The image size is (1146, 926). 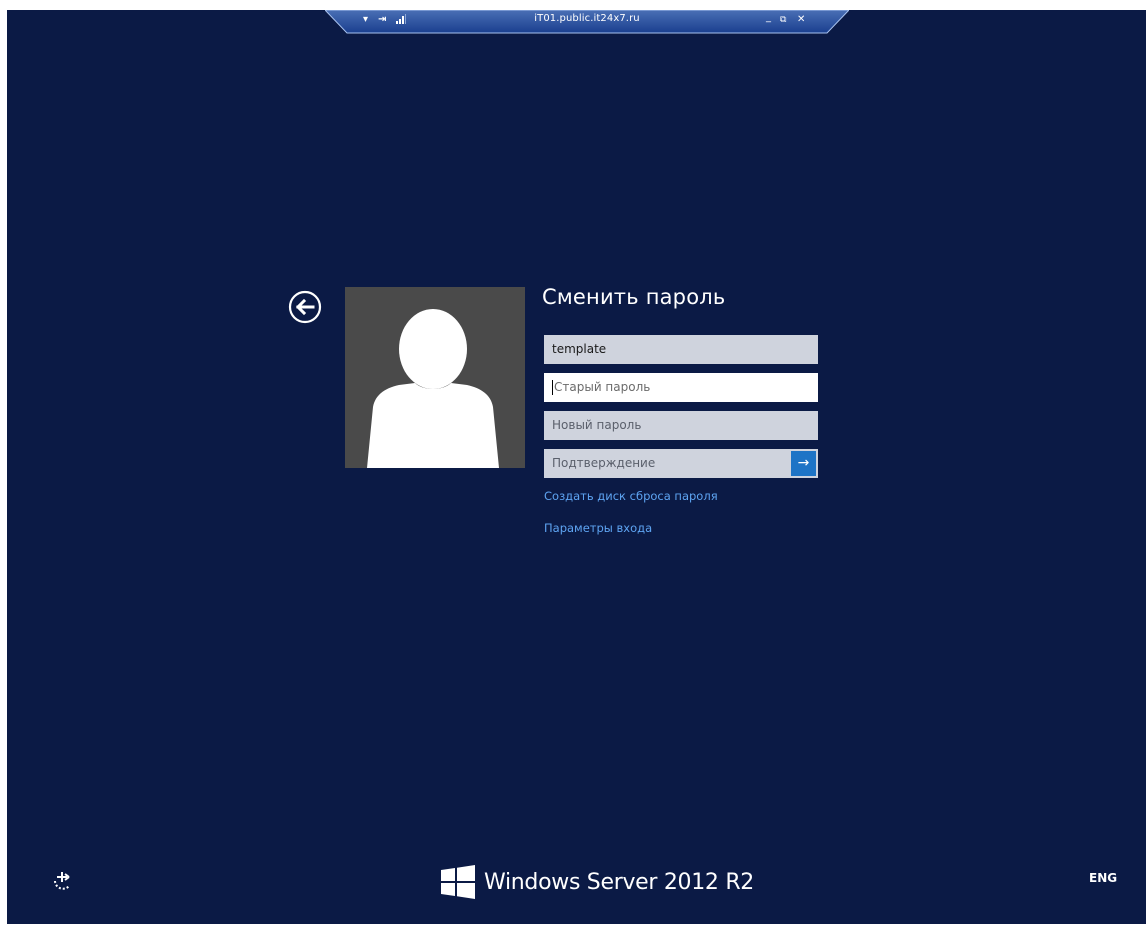 I want to click on back-arrow-icon, so click(x=305, y=307).